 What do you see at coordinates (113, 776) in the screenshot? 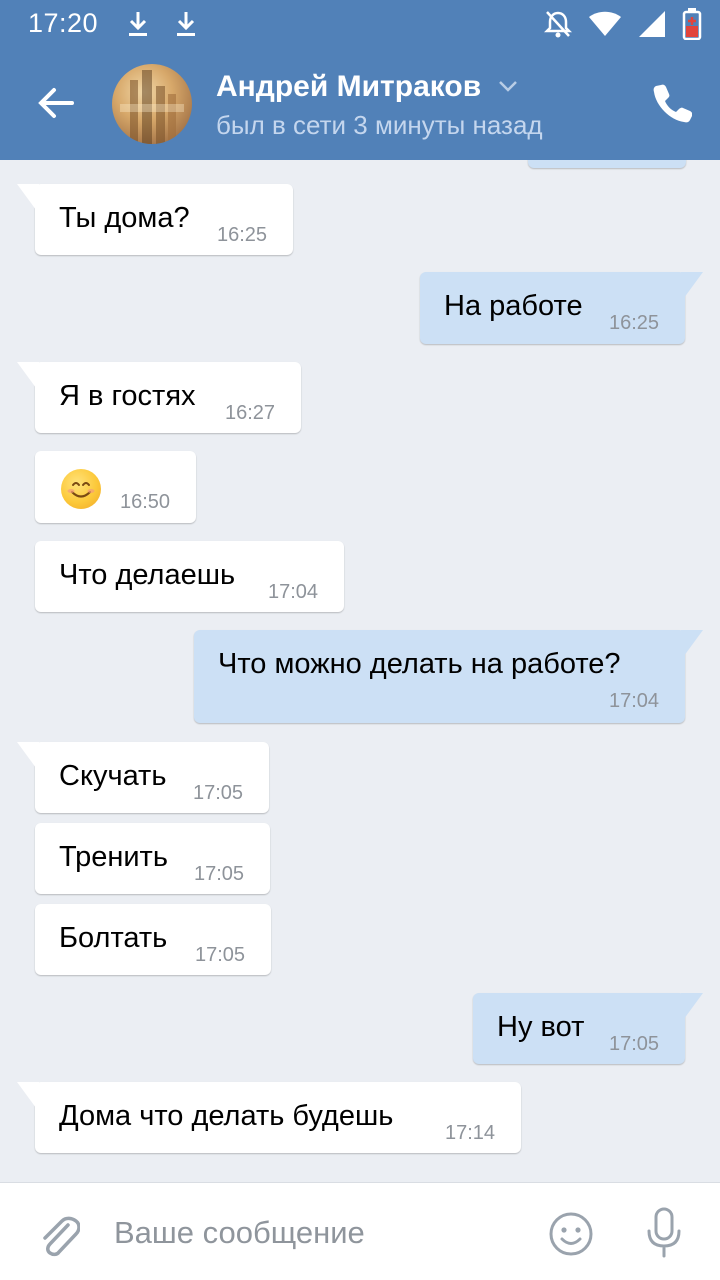
I see `message-text: Скучать` at bounding box center [113, 776].